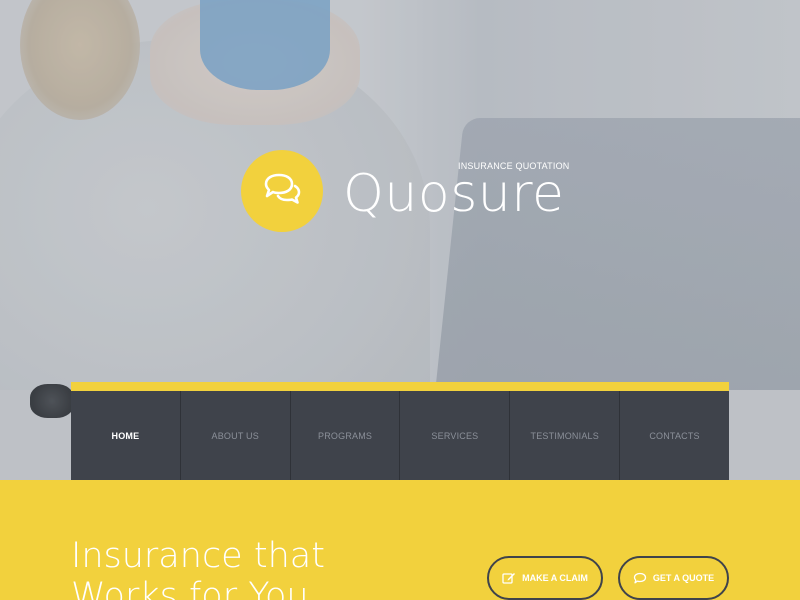 This screenshot has height=600, width=800. What do you see at coordinates (509, 578) in the screenshot?
I see `edit-icon` at bounding box center [509, 578].